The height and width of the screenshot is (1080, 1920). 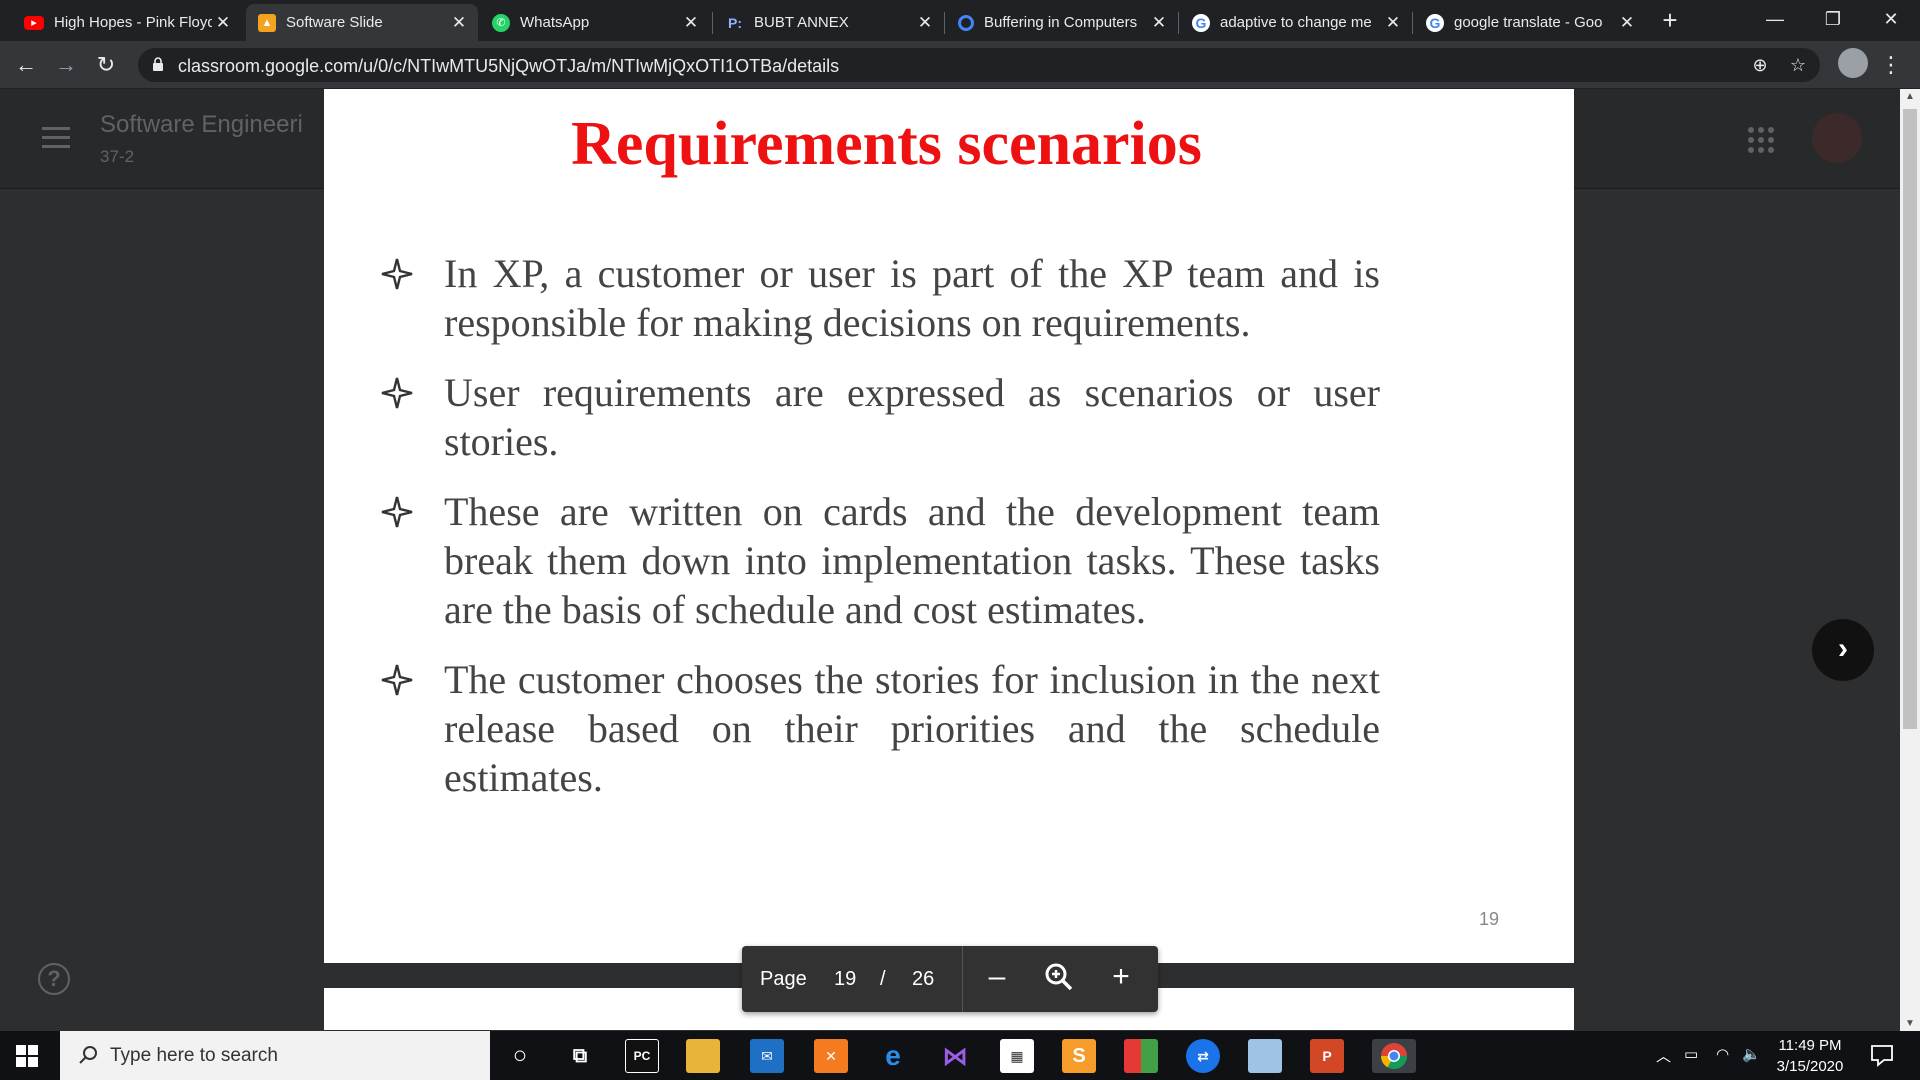 I want to click on sublime-text-icon: S, so click(x=1079, y=1056).